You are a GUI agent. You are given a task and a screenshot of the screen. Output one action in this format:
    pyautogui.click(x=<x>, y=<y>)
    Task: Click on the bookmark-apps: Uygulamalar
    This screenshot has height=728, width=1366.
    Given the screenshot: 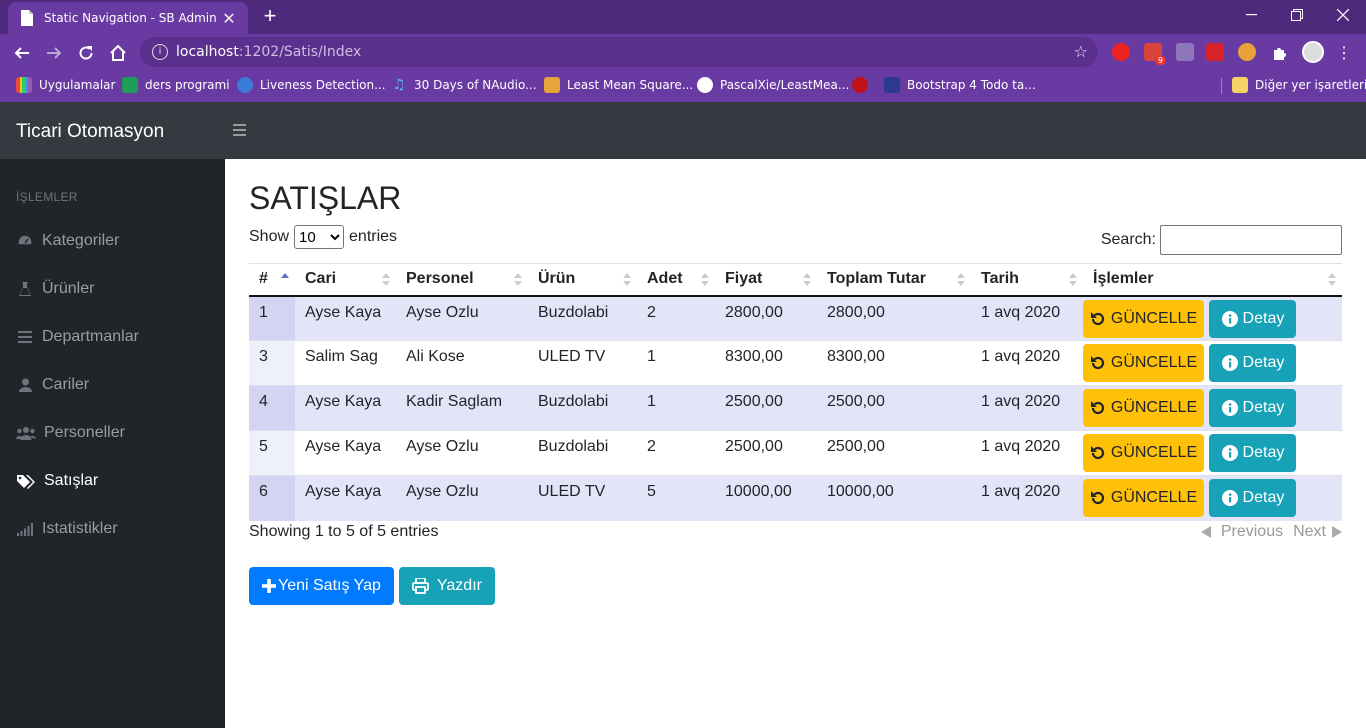 What is the action you would take?
    pyautogui.click(x=65, y=85)
    